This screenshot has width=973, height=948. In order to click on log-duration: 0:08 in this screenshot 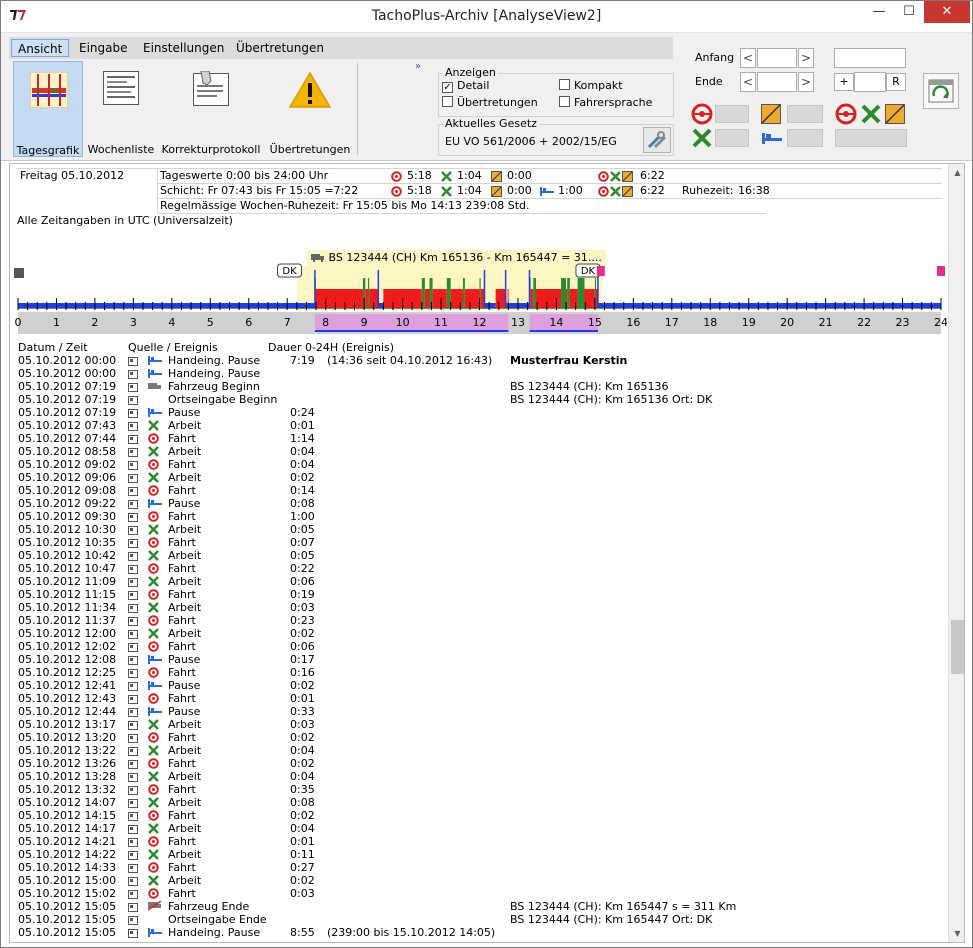, I will do `click(302, 802)`.